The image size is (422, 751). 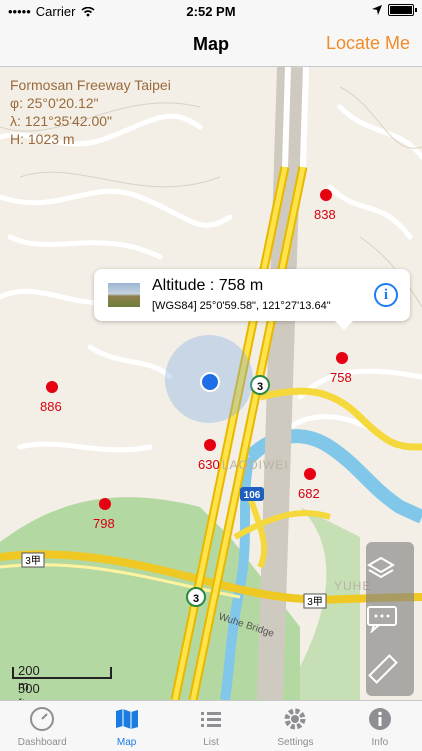 I want to click on longitude-label: λ: 121°35'42.00", so click(x=61, y=121).